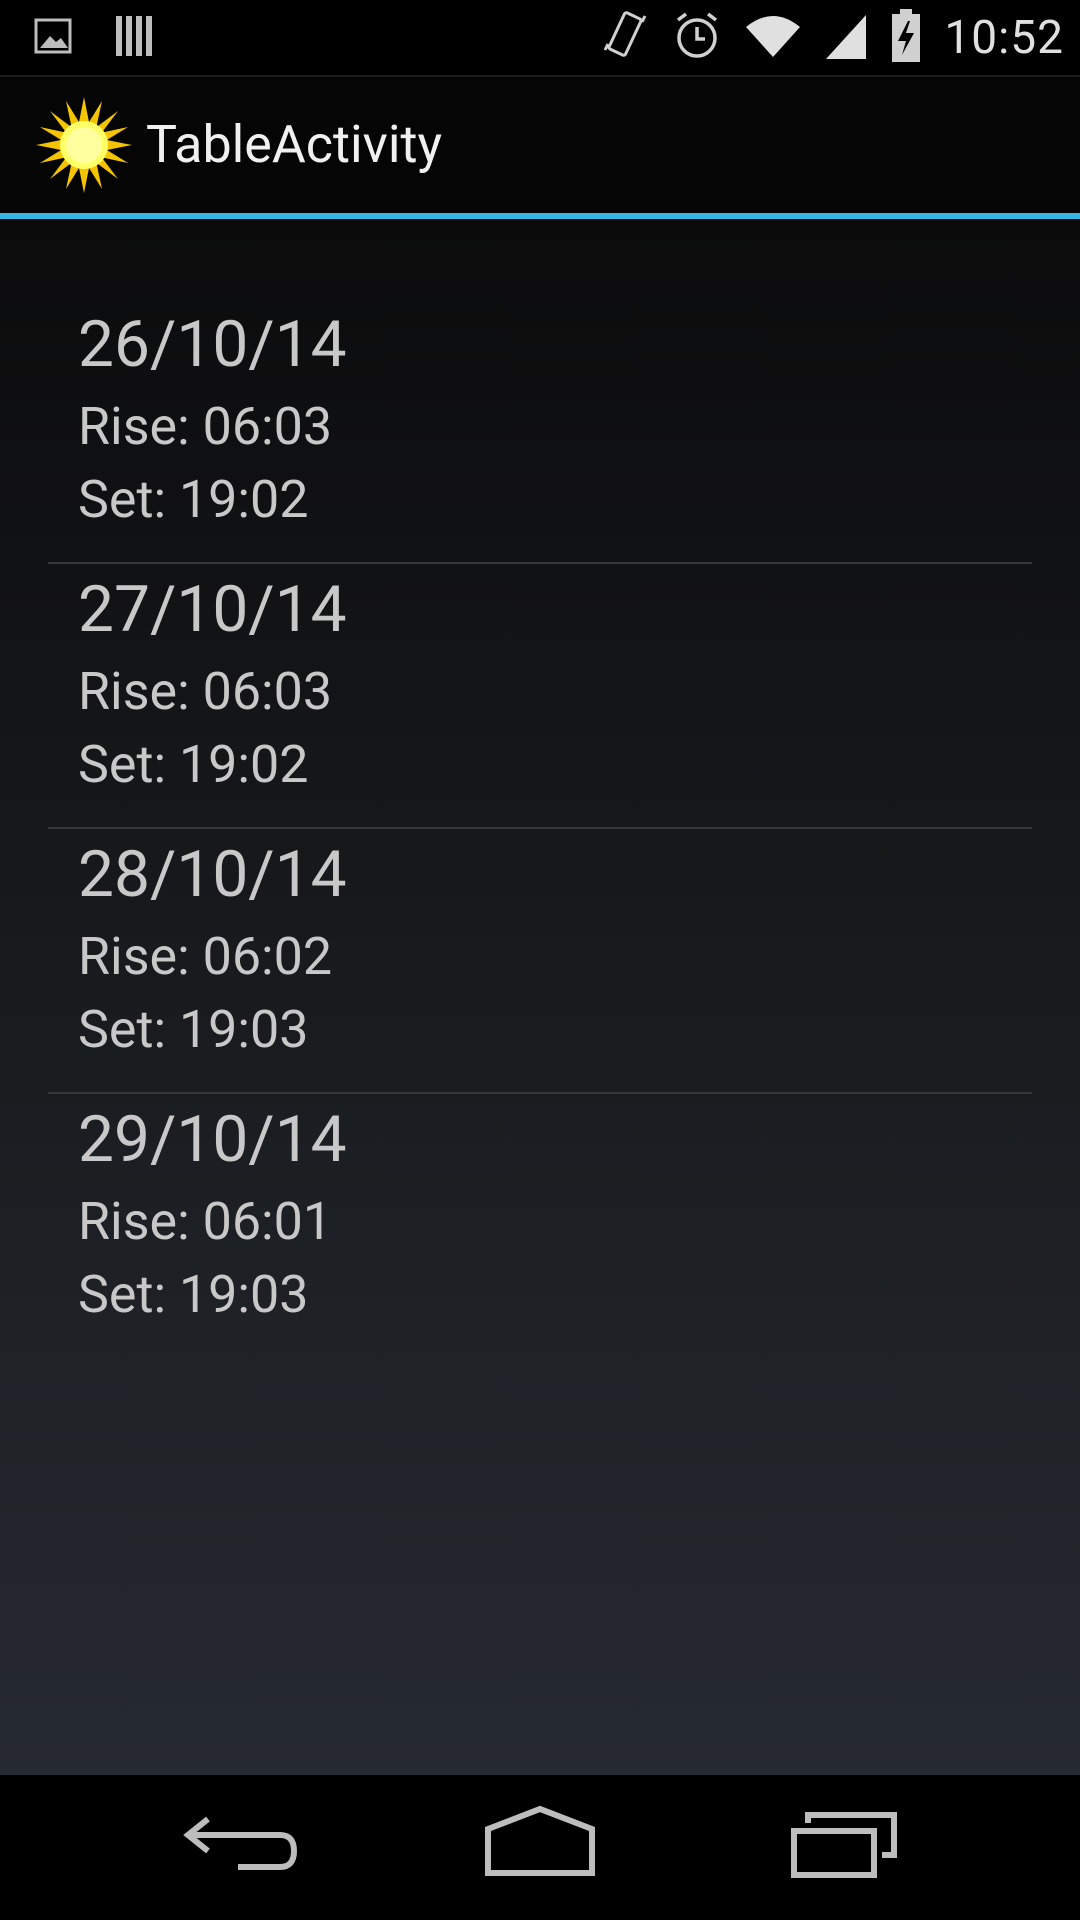  What do you see at coordinates (626, 38) in the screenshot?
I see `vibrate-icon` at bounding box center [626, 38].